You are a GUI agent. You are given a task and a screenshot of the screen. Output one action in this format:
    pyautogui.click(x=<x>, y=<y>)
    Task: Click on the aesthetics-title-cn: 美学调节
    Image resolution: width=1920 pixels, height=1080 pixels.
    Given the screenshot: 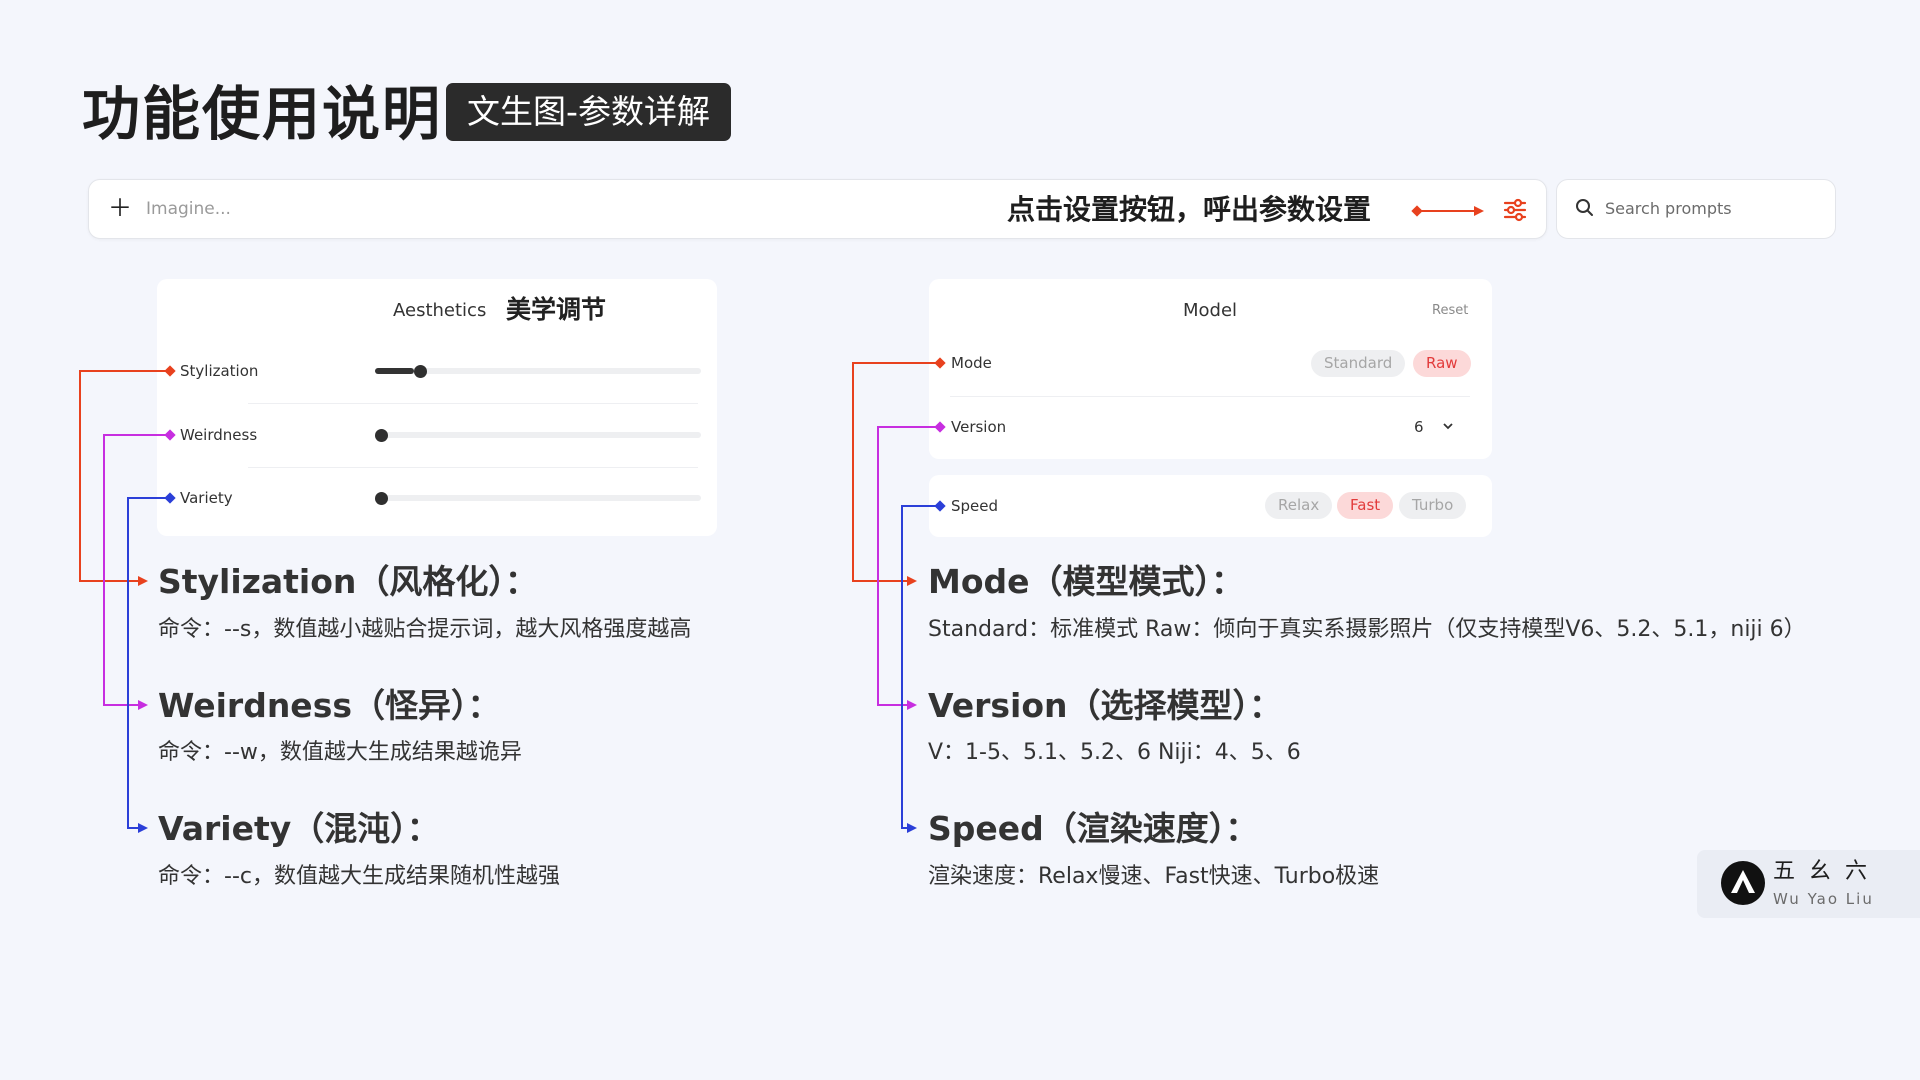 What is the action you would take?
    pyautogui.click(x=556, y=309)
    